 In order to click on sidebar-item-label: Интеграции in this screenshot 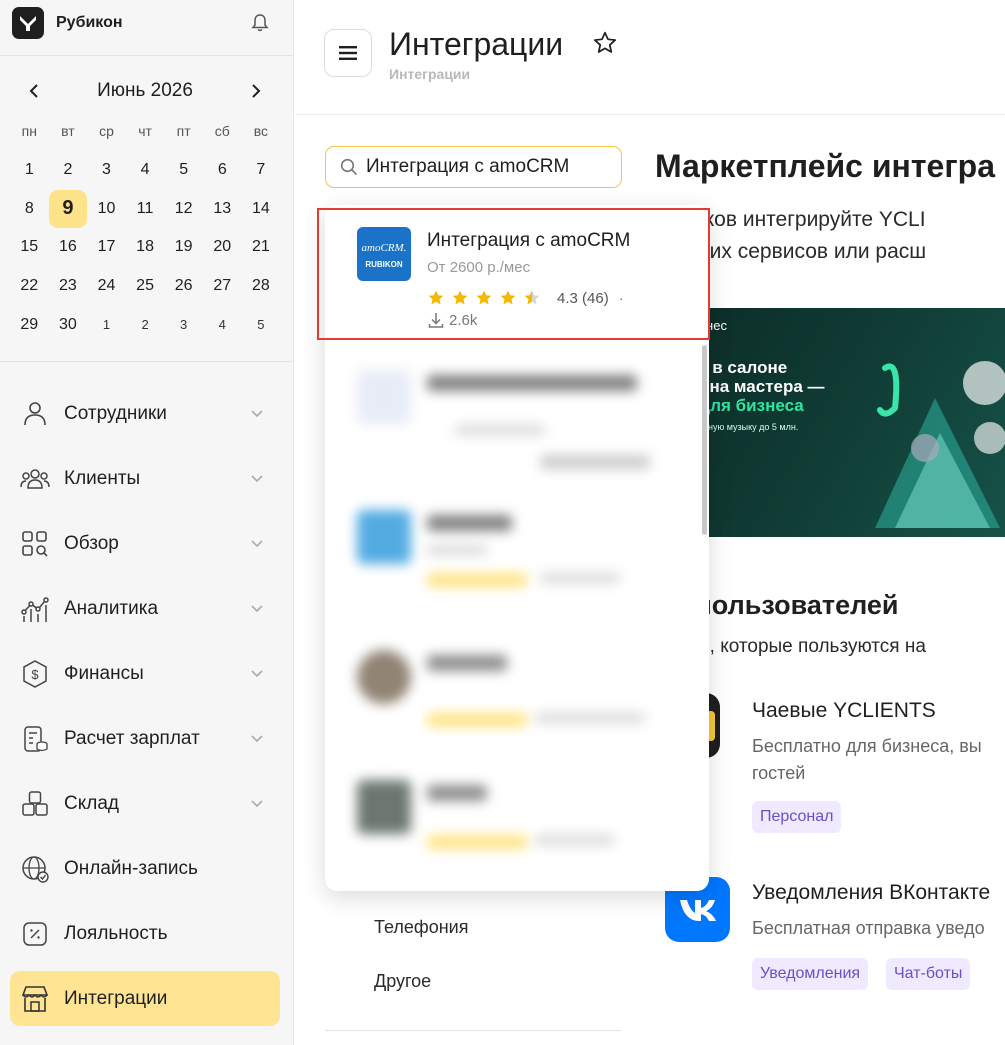, I will do `click(116, 998)`.